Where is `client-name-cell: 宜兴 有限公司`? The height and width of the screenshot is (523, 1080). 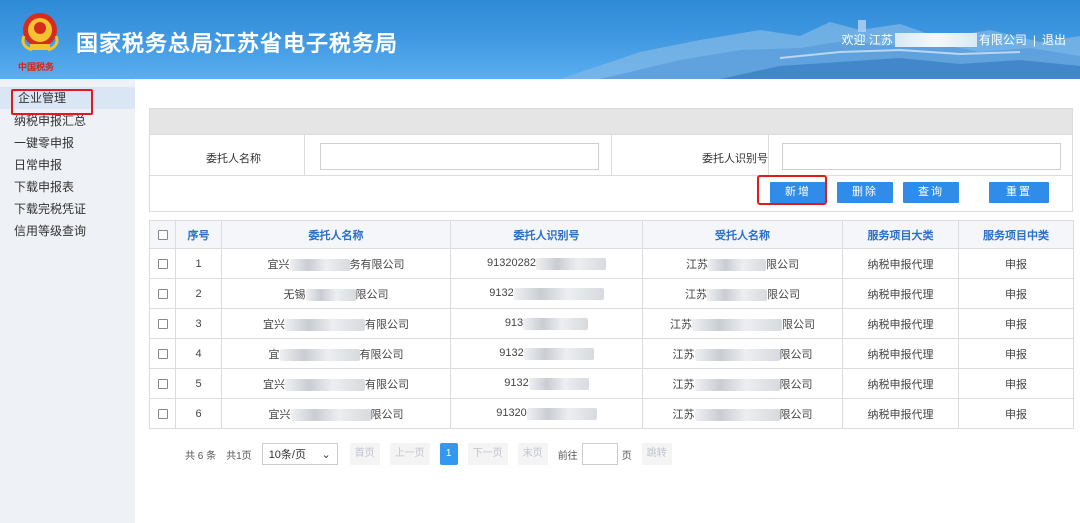 client-name-cell: 宜兴 有限公司 is located at coordinates (336, 323).